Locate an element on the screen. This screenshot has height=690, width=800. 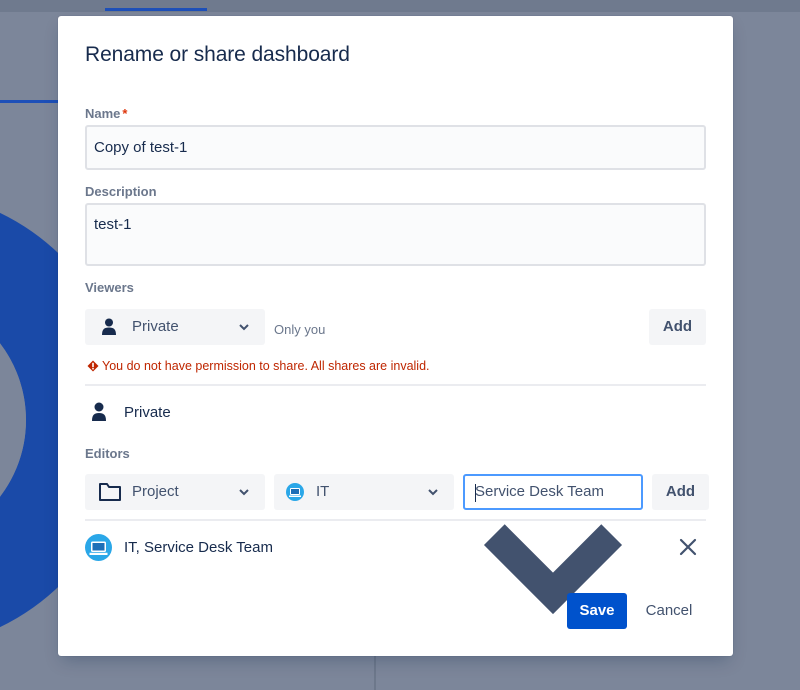
editors-type-select: Project is located at coordinates (175, 492).